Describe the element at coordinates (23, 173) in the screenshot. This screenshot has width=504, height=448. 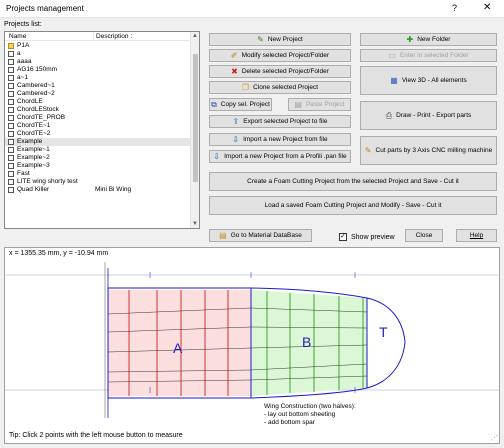
I see `project-name: Fast` at that location.